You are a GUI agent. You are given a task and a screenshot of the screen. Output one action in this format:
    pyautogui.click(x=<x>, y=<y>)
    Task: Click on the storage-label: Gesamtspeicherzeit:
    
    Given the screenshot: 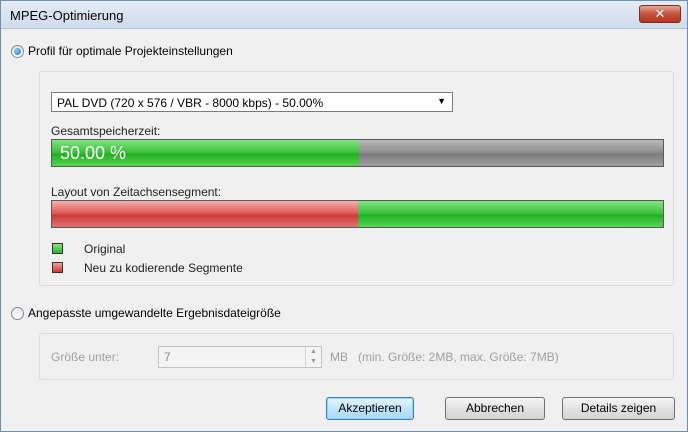 What is the action you would take?
    pyautogui.click(x=106, y=131)
    